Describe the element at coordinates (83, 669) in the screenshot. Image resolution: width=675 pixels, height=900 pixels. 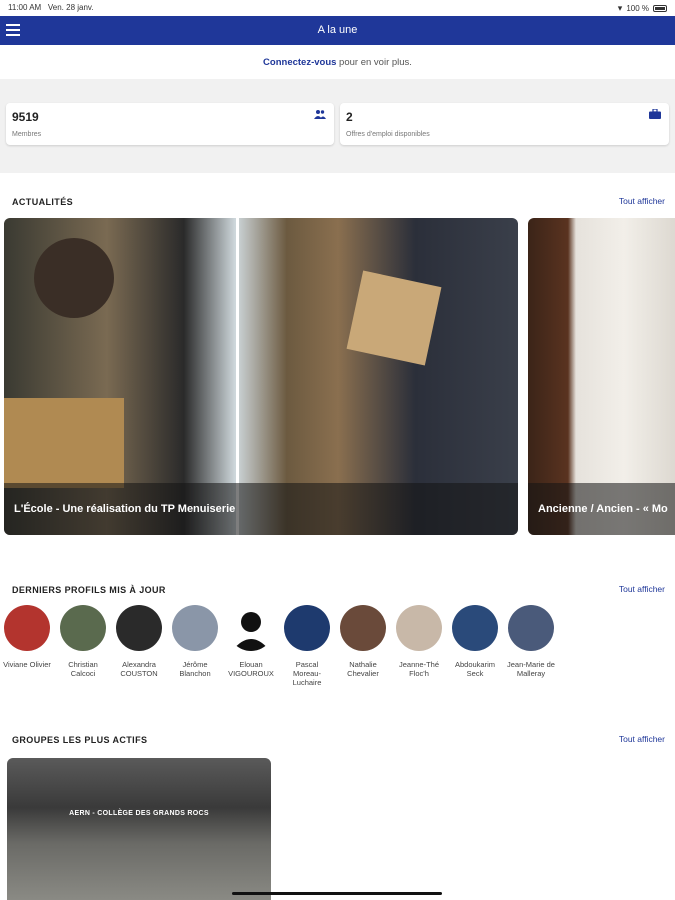
I see `profile-name: Christian Calcoci` at that location.